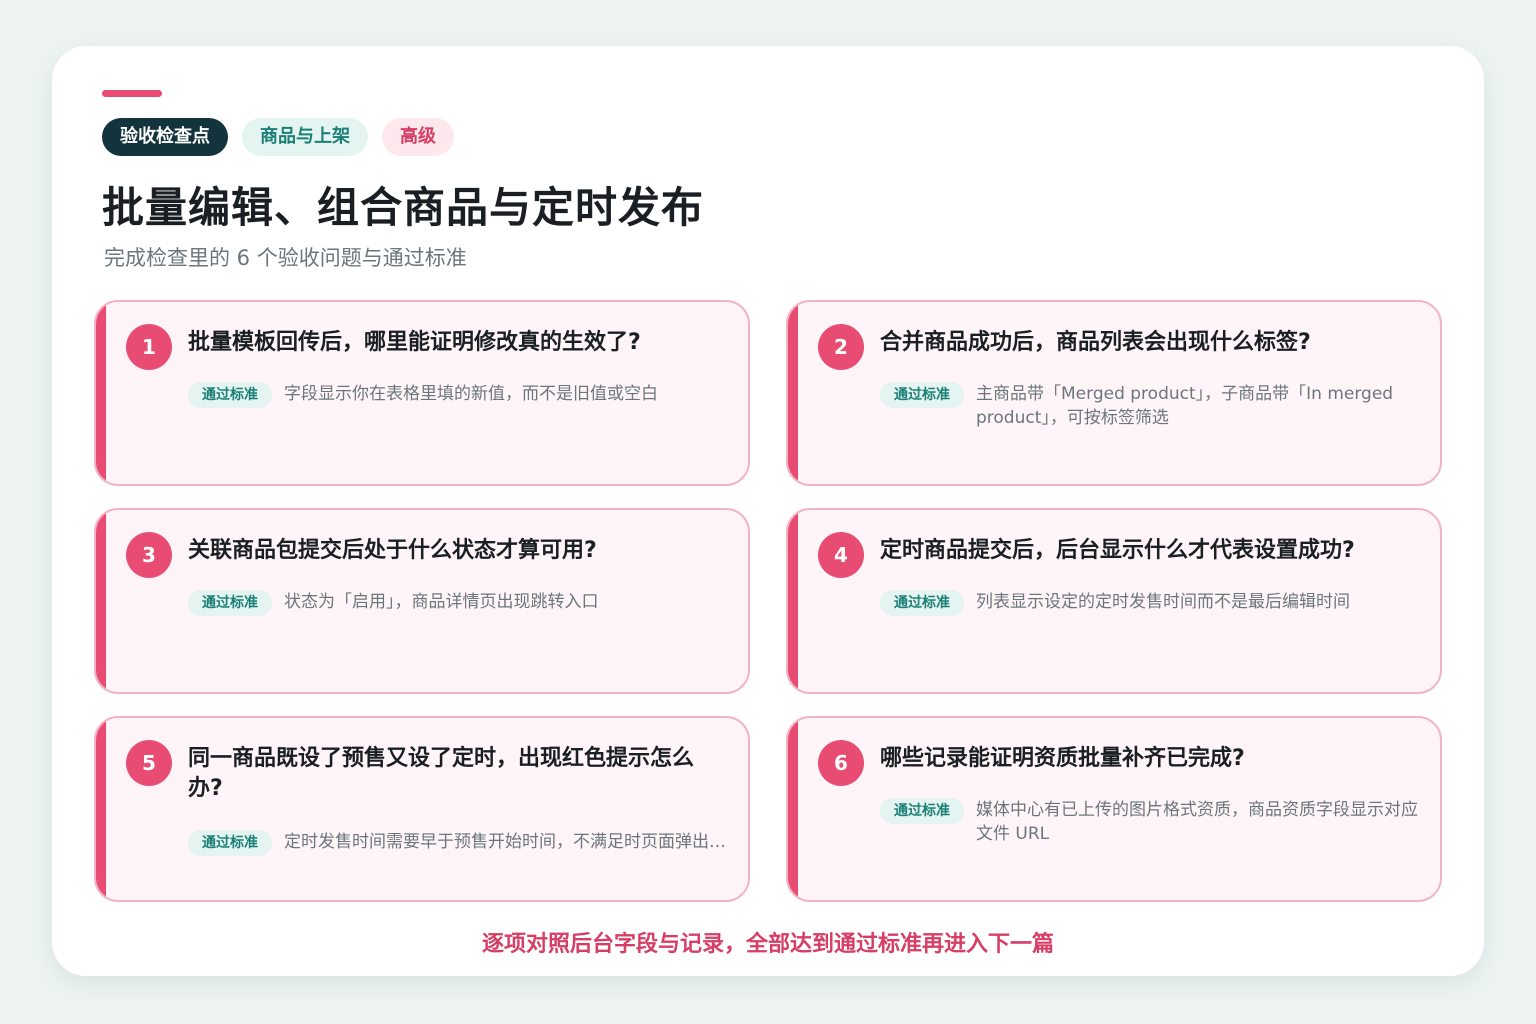  Describe the element at coordinates (1062, 758) in the screenshot. I see `question-text: 哪些记录能证明资质批量补齐已完成?` at that location.